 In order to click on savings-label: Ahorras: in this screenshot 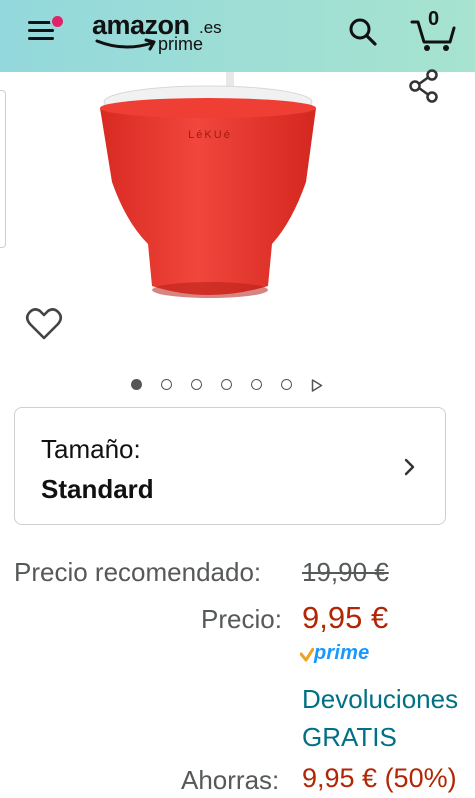, I will do `click(230, 780)`.